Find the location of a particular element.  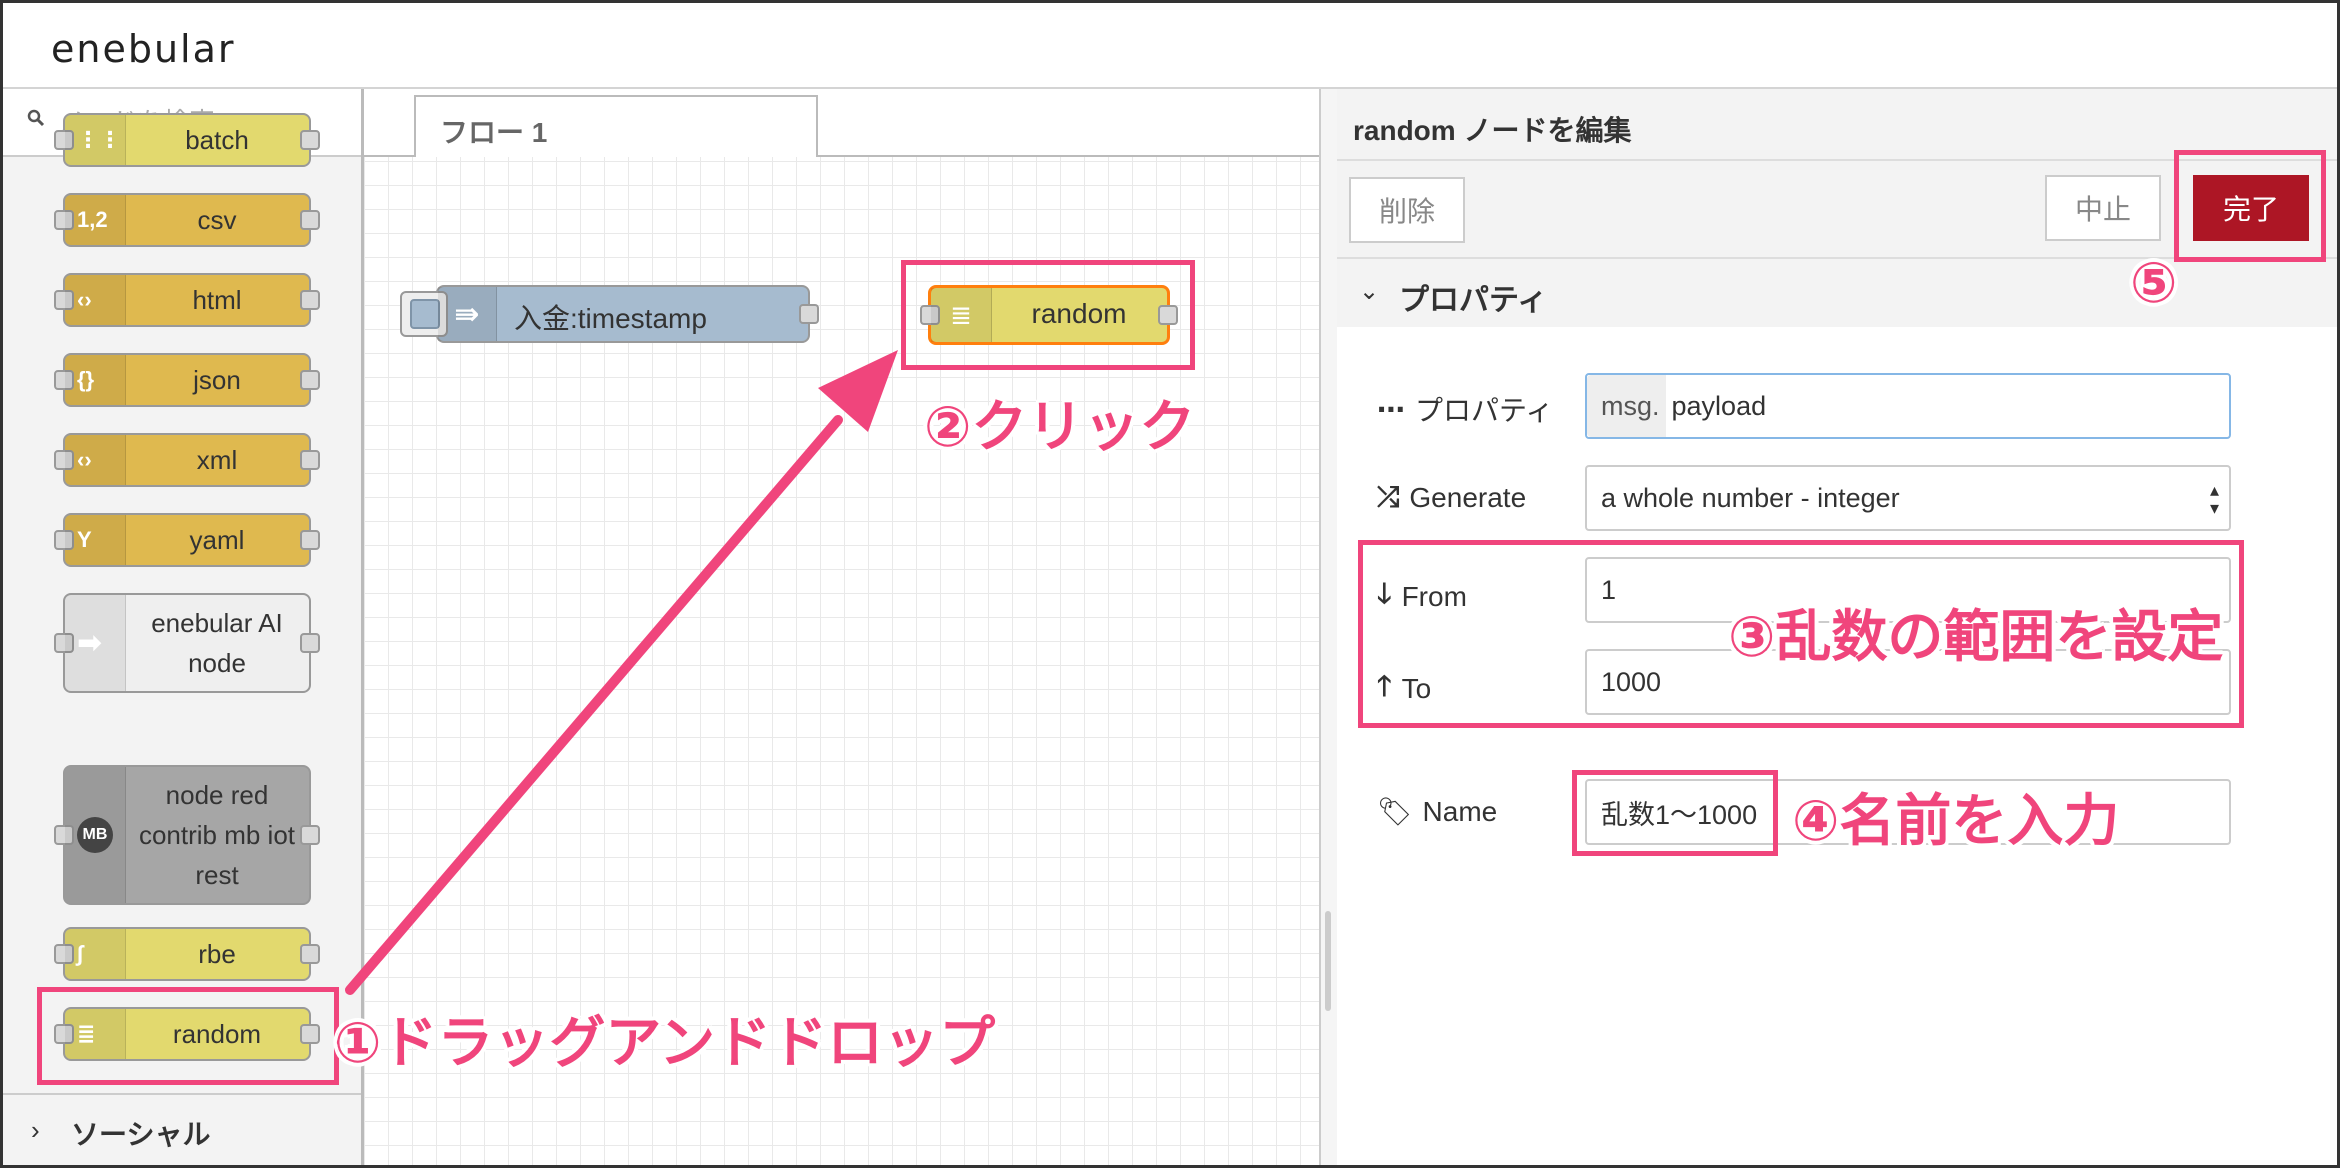

annotation-step5: ⑤ is located at coordinates (2154, 282).